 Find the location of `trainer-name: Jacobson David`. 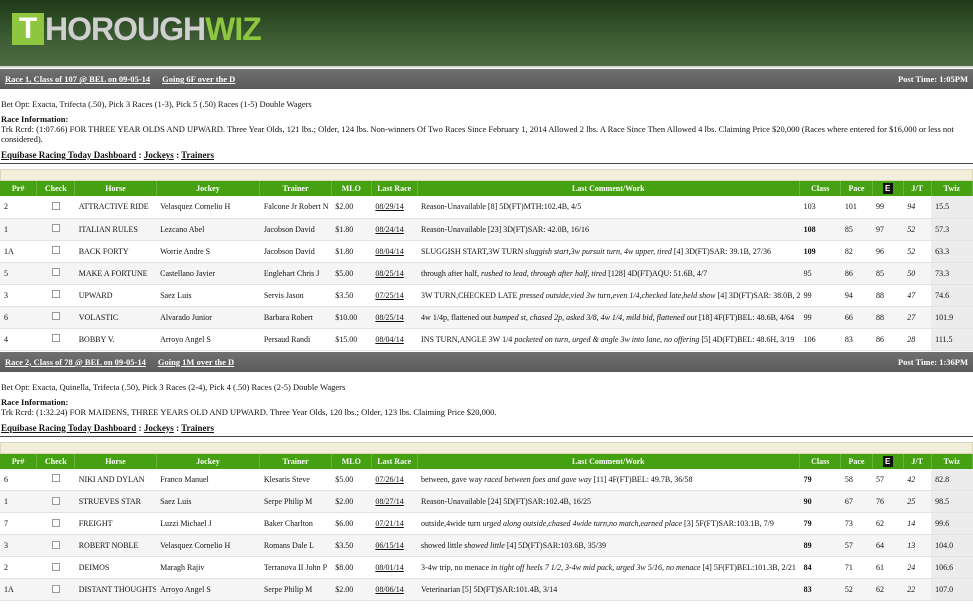

trainer-name: Jacobson David is located at coordinates (295, 251).